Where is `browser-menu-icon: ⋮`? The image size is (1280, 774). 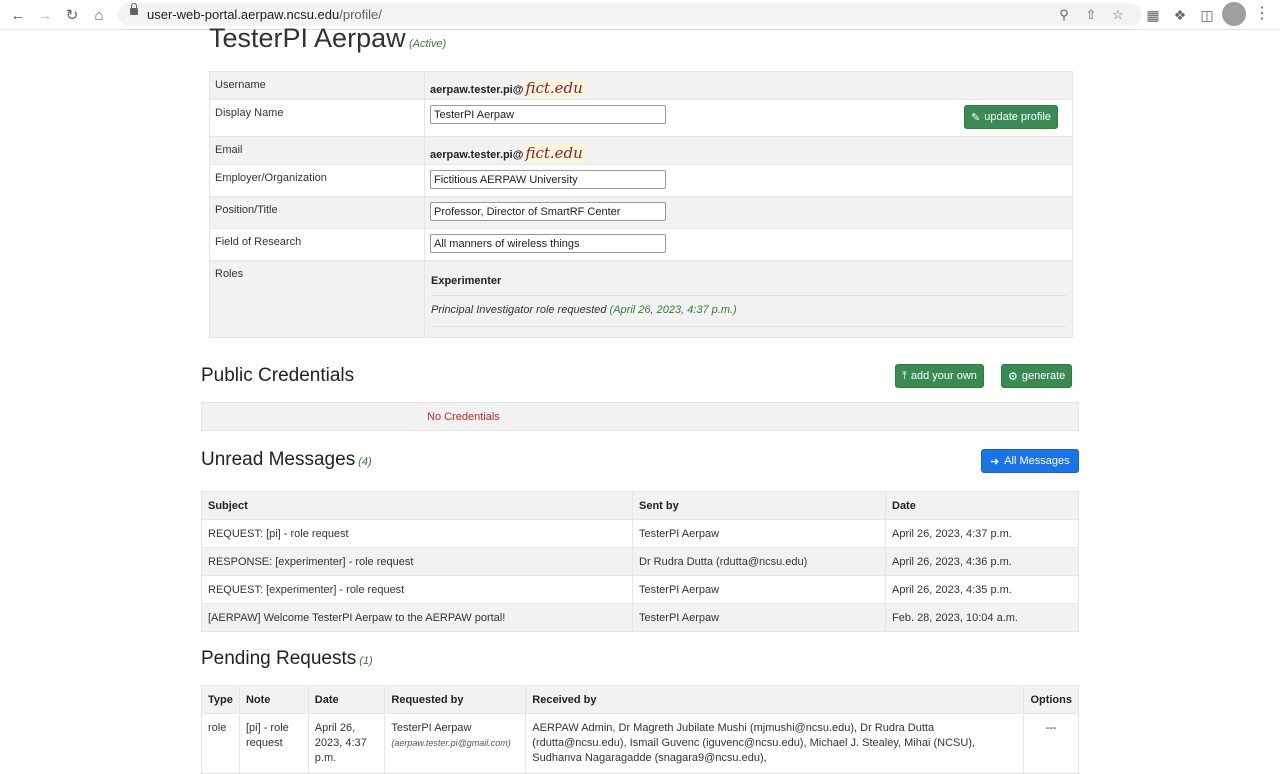 browser-menu-icon: ⋮ is located at coordinates (1262, 15).